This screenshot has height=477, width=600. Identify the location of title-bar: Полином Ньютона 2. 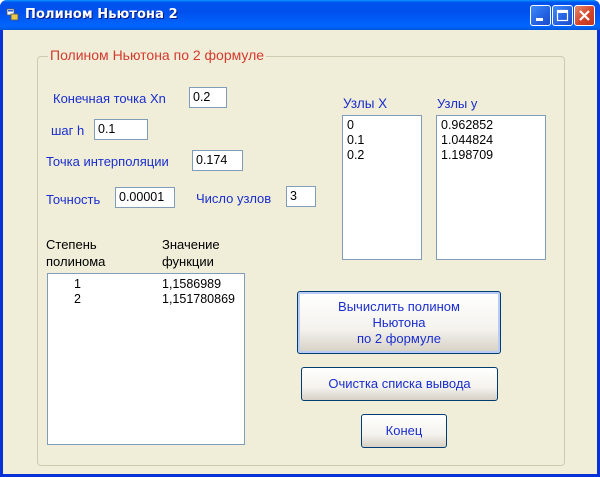
(300, 15).